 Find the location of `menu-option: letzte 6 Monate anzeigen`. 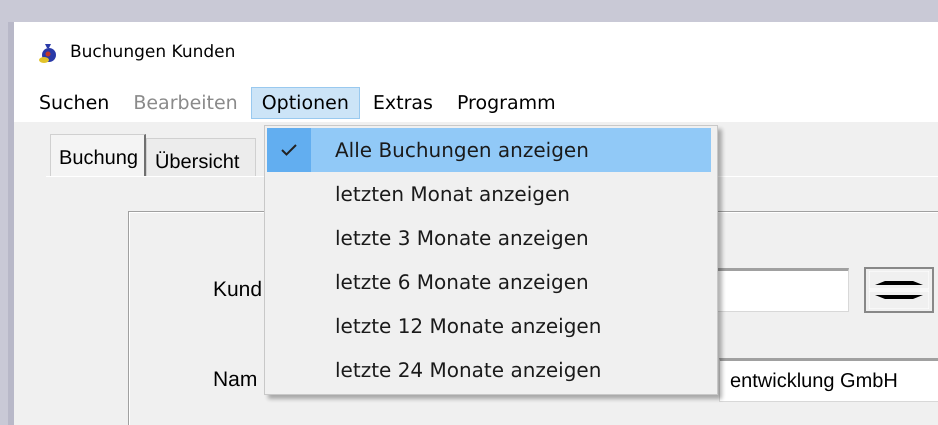

menu-option: letzte 6 Monate anzeigen is located at coordinates (489, 282).